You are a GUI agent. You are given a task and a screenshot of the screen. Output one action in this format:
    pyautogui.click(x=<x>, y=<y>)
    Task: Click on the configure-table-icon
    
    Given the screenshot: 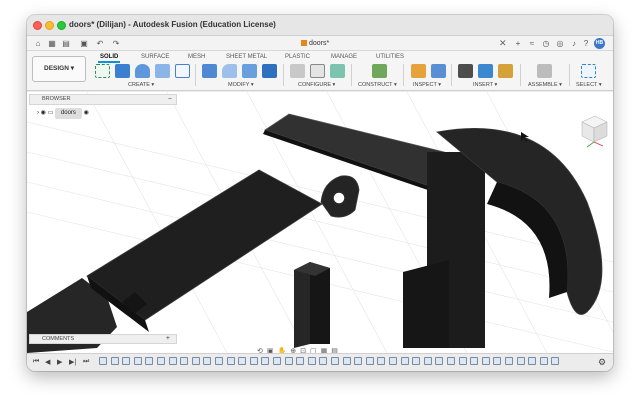 What is the action you would take?
    pyautogui.click(x=297, y=71)
    